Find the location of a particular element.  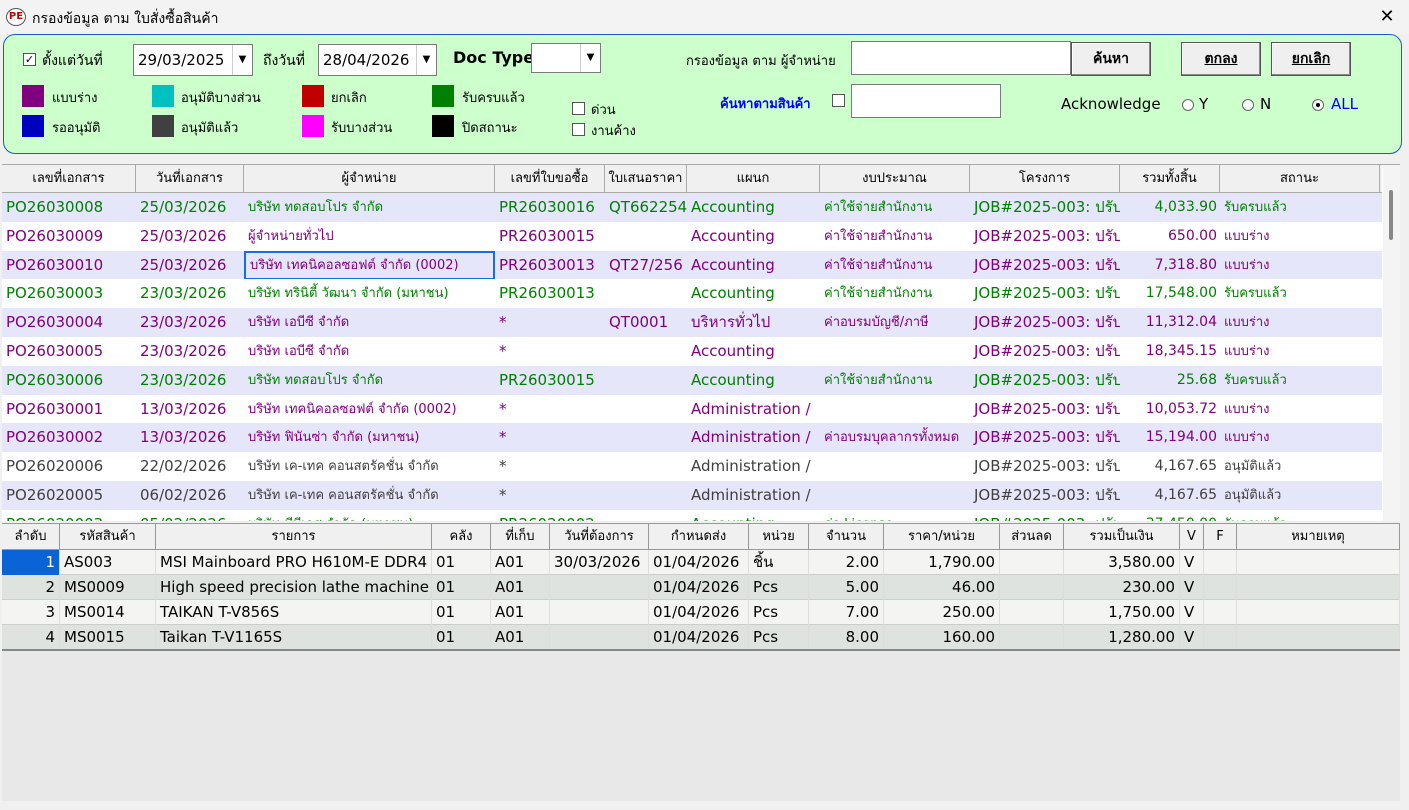

ack-y-radio is located at coordinates (1188, 105).